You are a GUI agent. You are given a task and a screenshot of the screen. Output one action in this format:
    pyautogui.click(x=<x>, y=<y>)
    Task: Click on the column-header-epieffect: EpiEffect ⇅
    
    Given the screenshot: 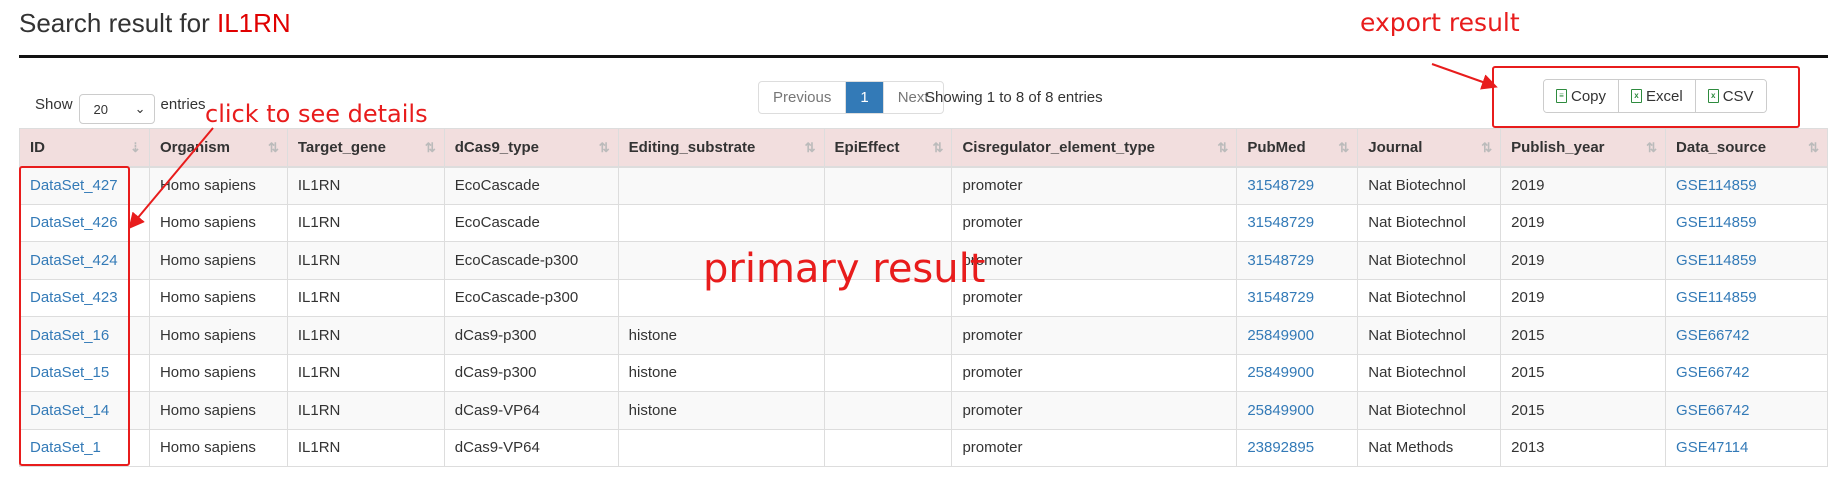 What is the action you would take?
    pyautogui.click(x=888, y=148)
    